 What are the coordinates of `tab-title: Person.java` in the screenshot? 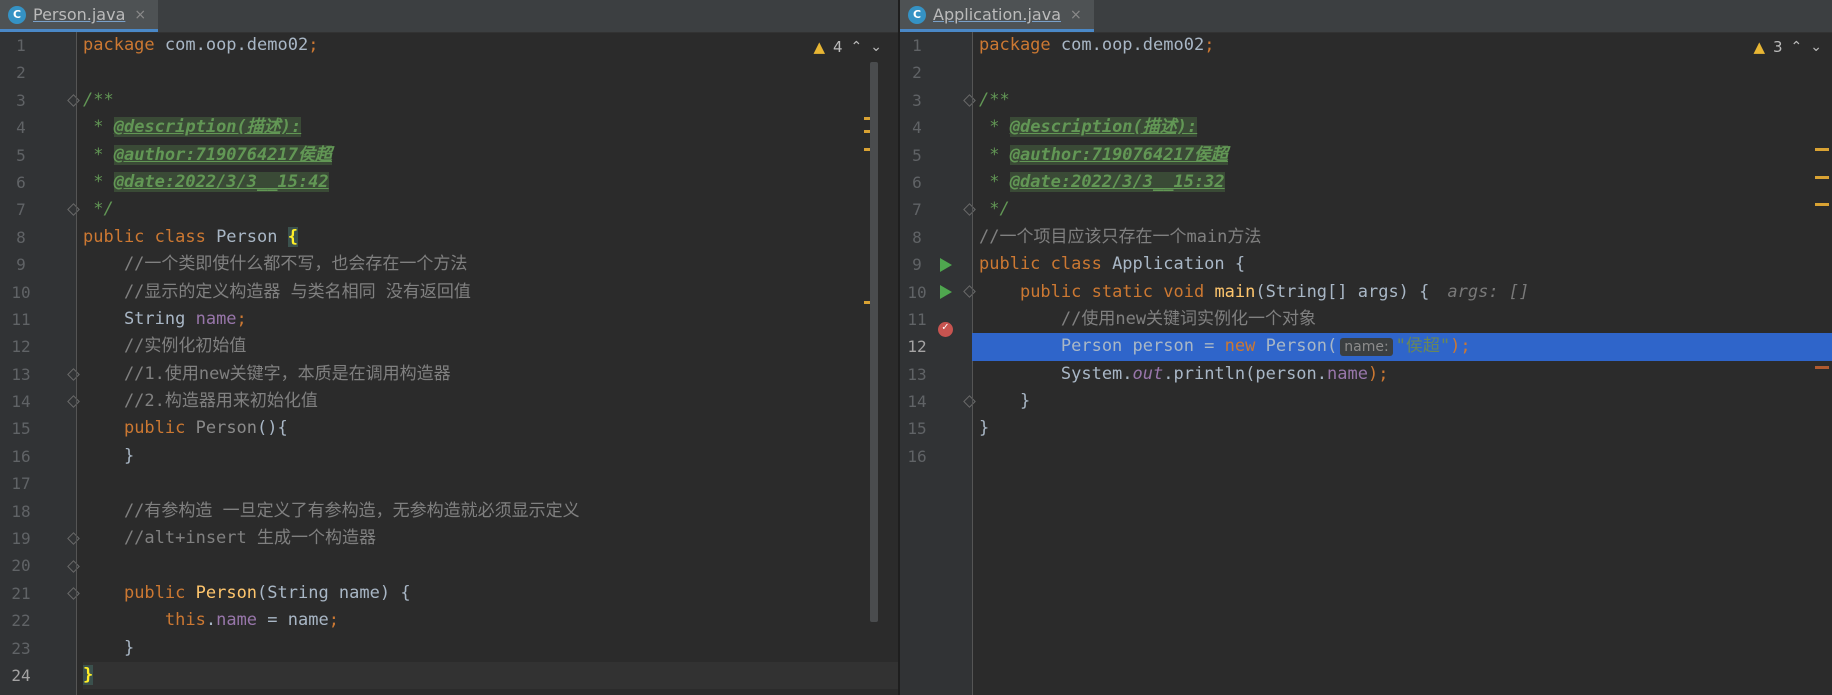 It's located at (79, 14).